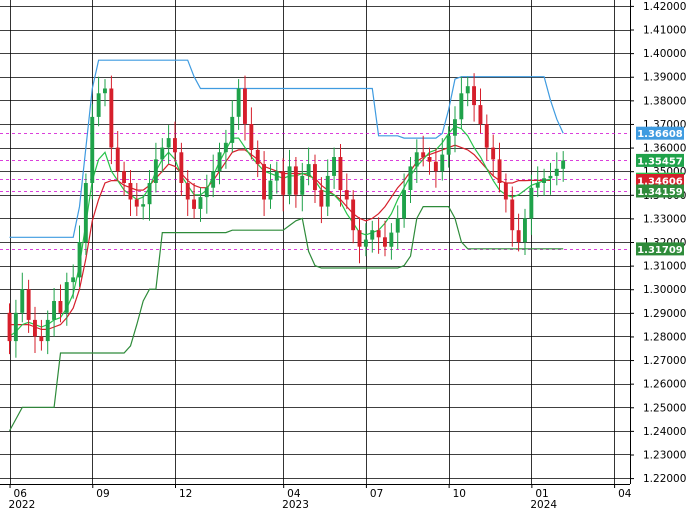 This screenshot has height=514, width=690. I want to click on y-tick-label: 1.40000, so click(664, 54).